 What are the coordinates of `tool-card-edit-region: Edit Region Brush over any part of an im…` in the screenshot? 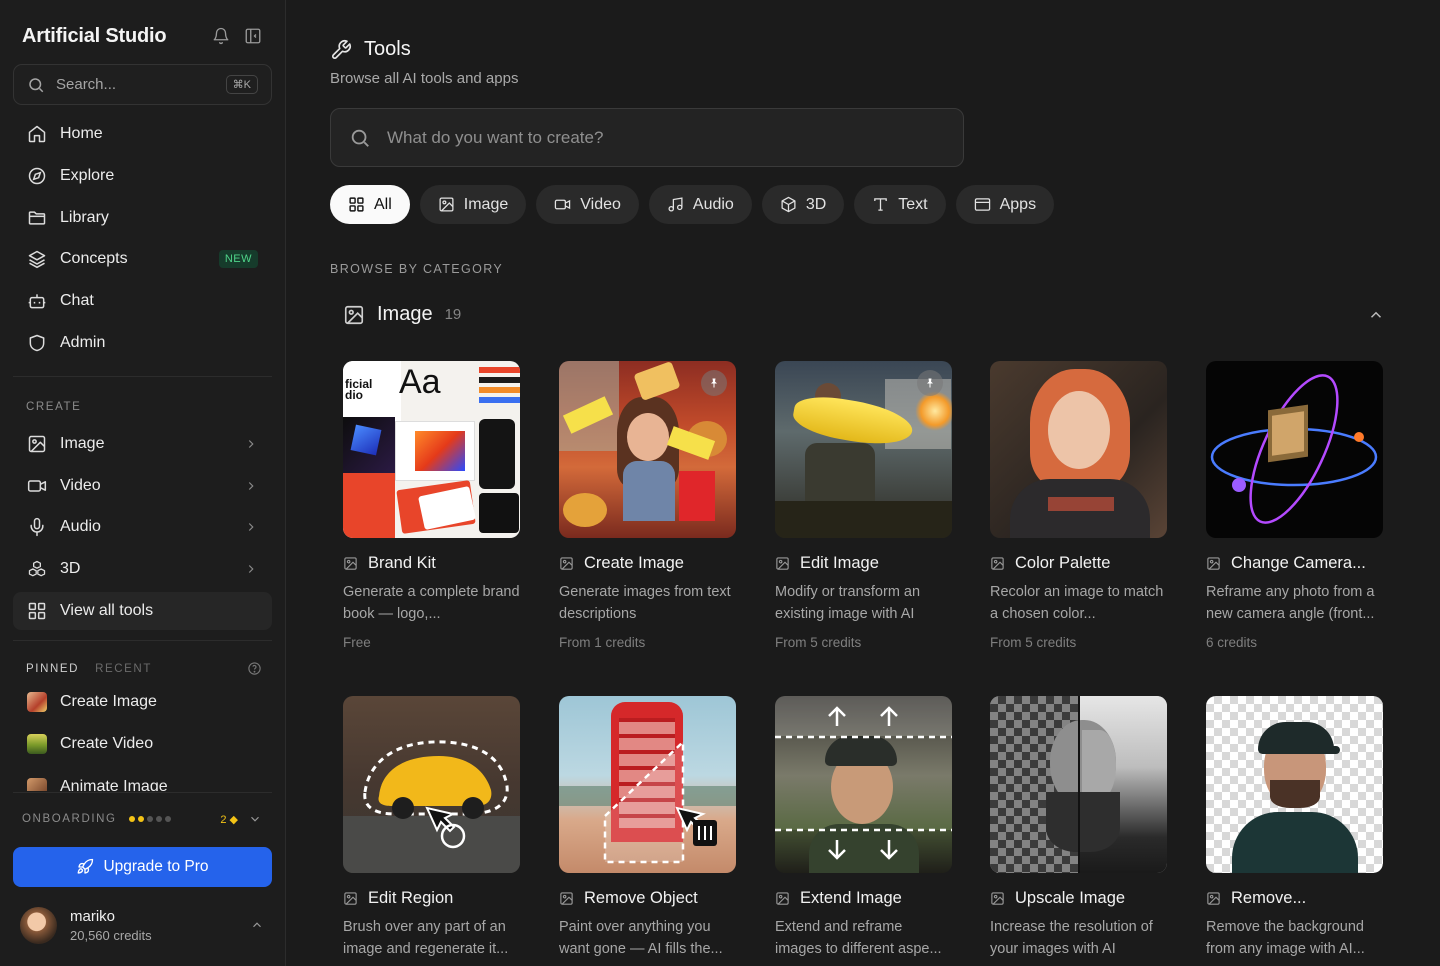 It's located at (431, 828).